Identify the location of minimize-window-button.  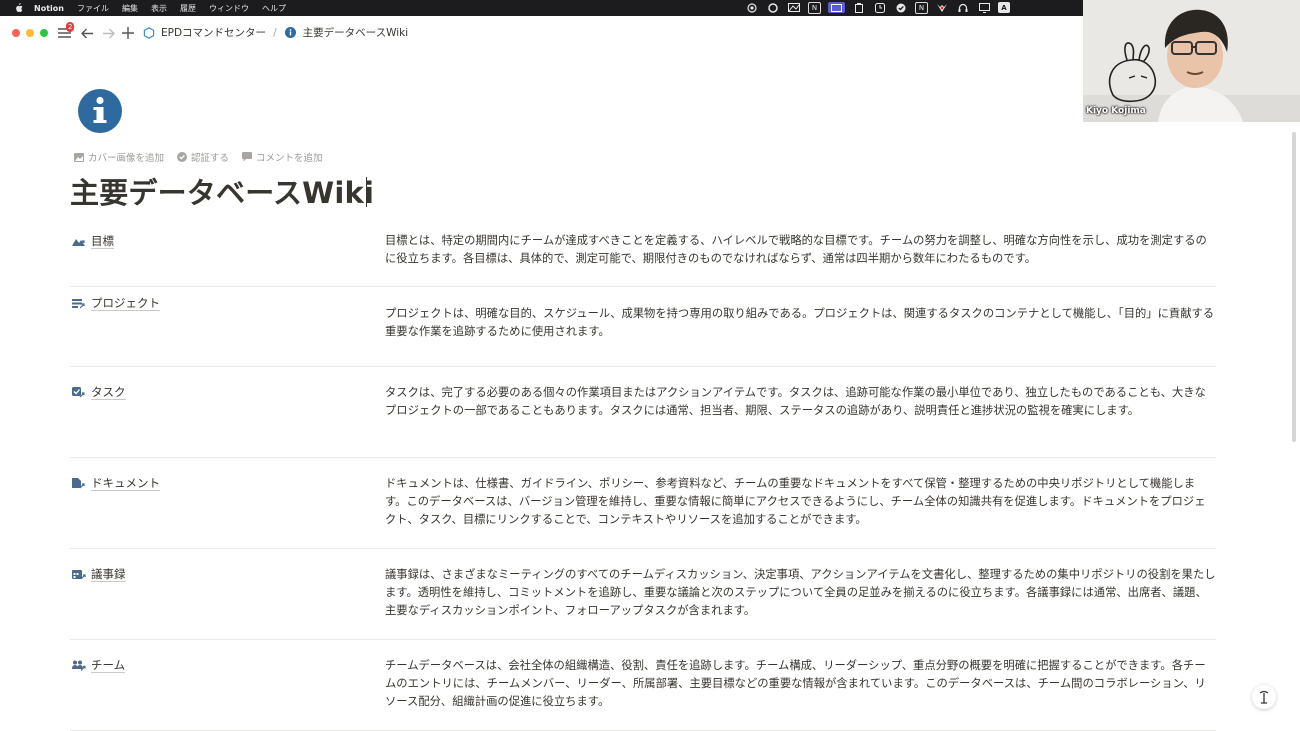
(30, 33).